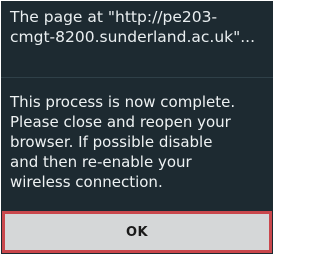 Image resolution: width=320 pixels, height=255 pixels. Describe the element at coordinates (137, 77) in the screenshot. I see `title-divider` at that location.